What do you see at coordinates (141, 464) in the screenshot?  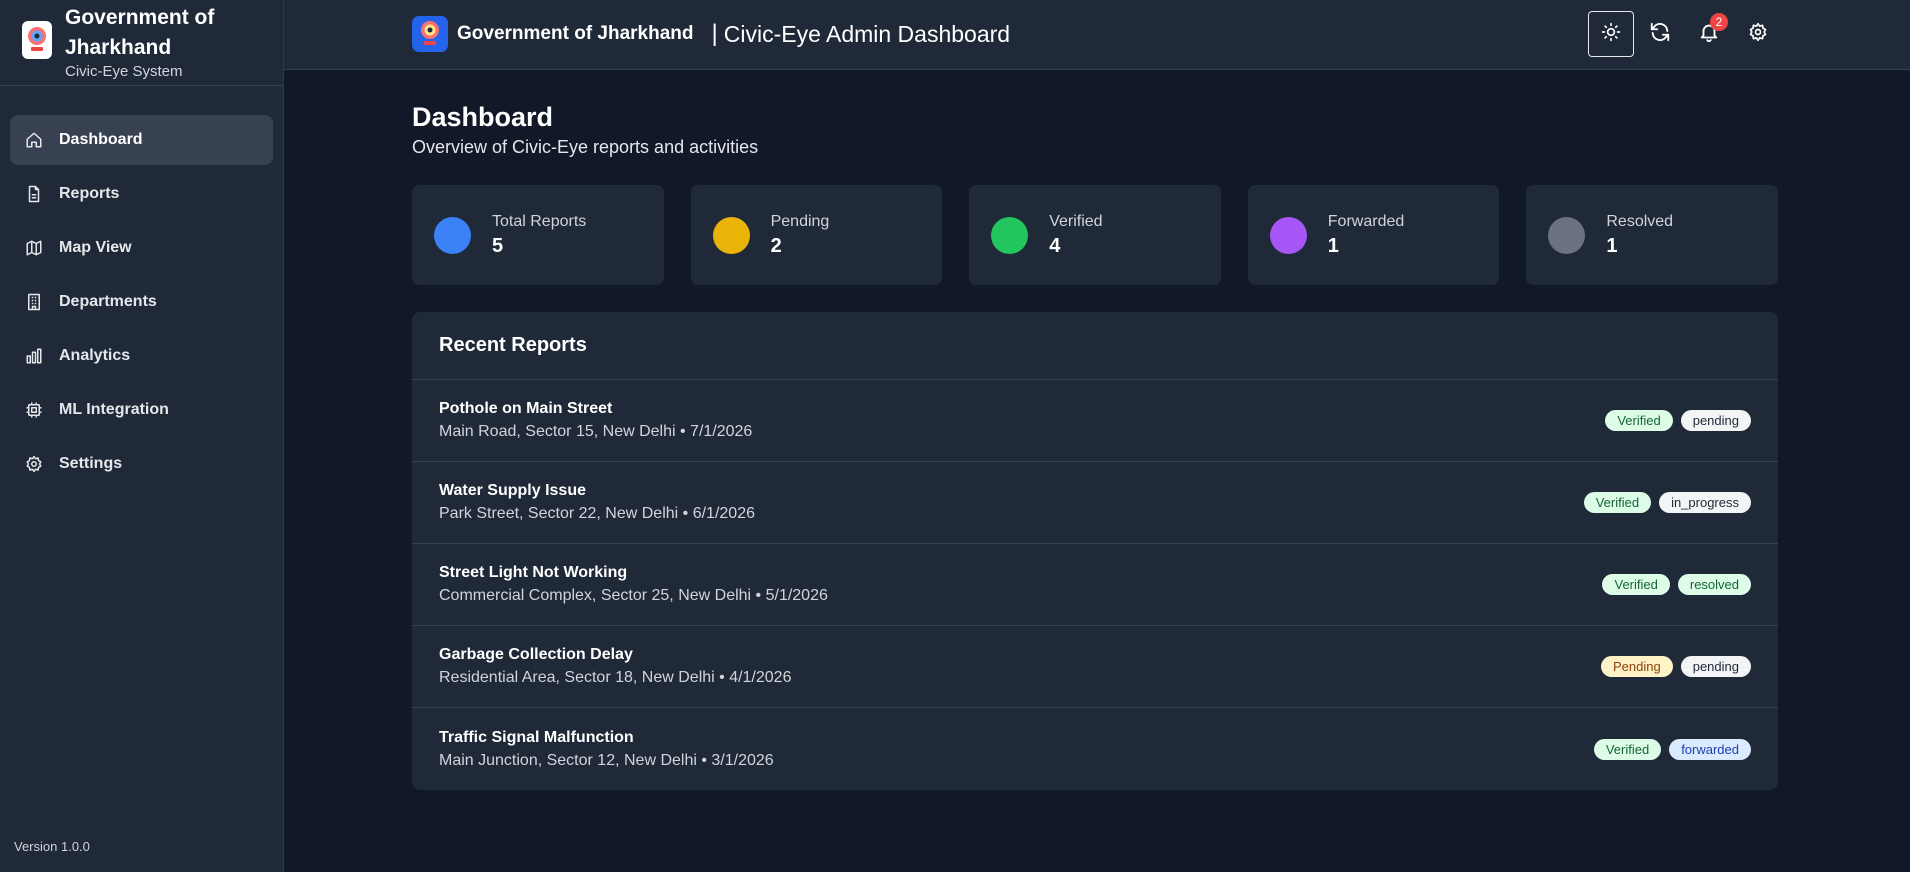 I see `sidebar-item-settings: Settings` at bounding box center [141, 464].